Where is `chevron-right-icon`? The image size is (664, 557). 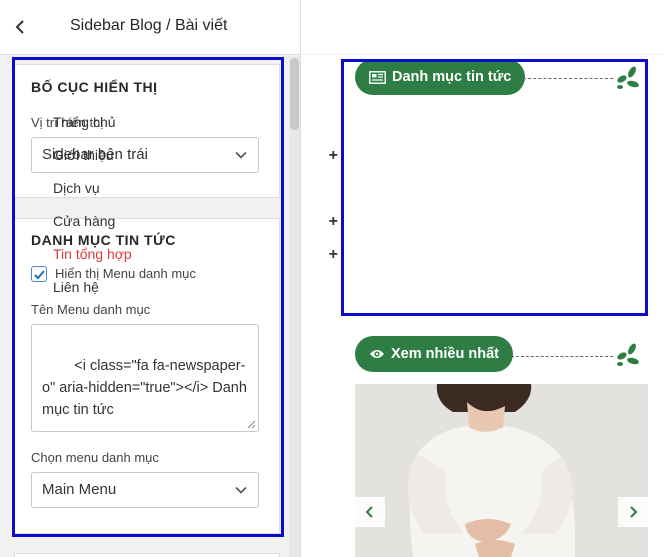 chevron-right-icon is located at coordinates (634, 512).